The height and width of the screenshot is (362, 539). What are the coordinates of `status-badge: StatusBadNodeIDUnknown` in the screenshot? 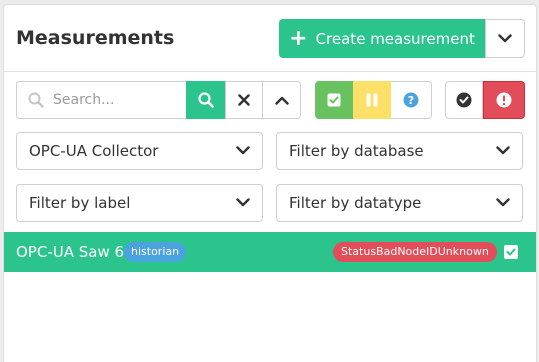 It's located at (415, 252).